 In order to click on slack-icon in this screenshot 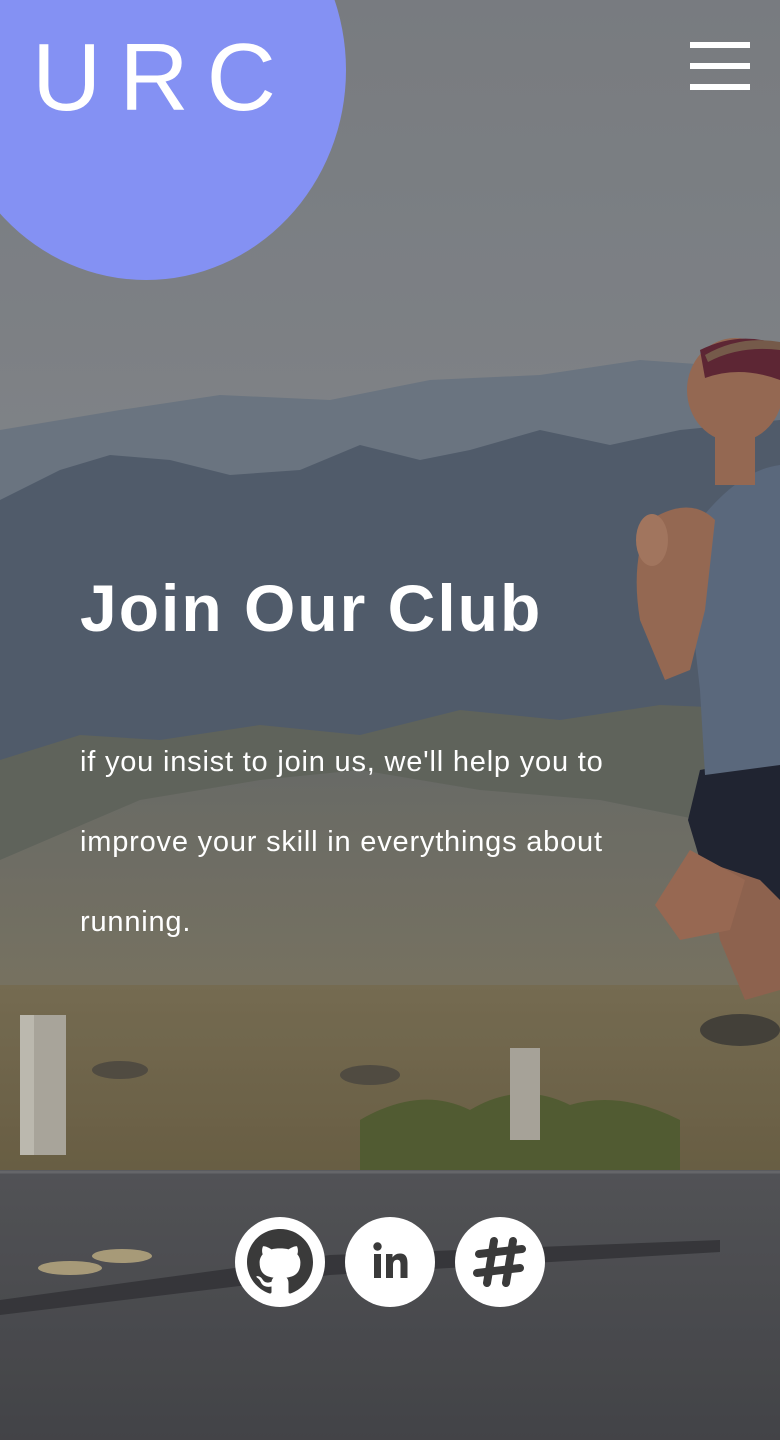, I will do `click(499, 1262)`.